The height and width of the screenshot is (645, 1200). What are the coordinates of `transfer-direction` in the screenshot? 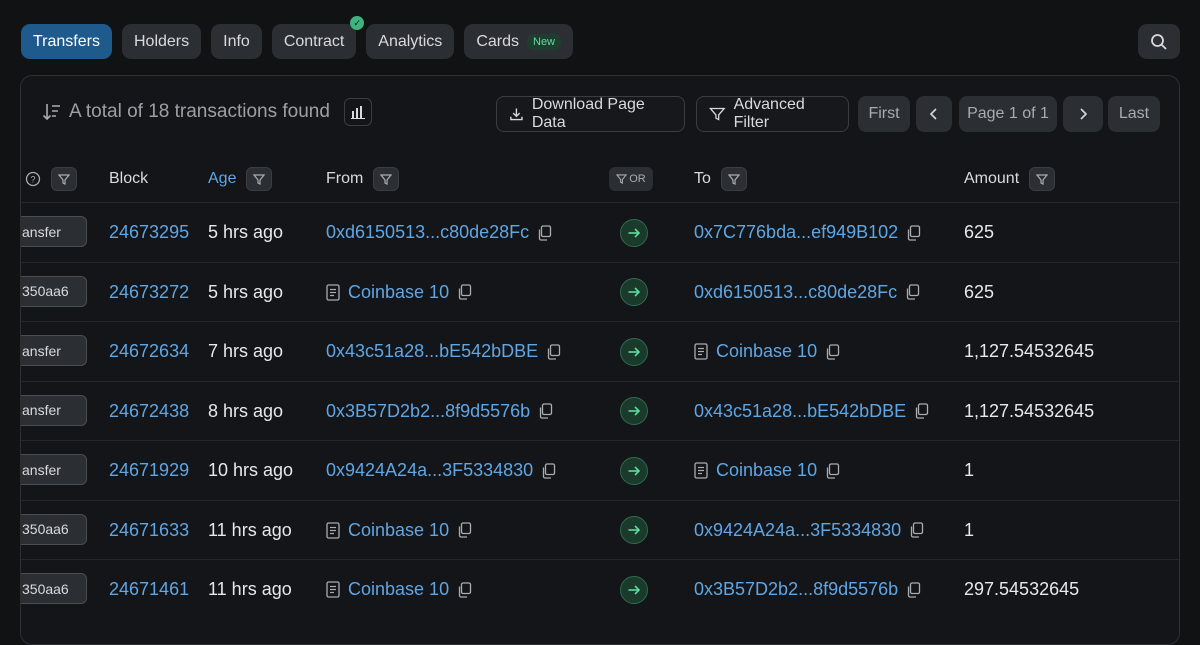 It's located at (634, 232).